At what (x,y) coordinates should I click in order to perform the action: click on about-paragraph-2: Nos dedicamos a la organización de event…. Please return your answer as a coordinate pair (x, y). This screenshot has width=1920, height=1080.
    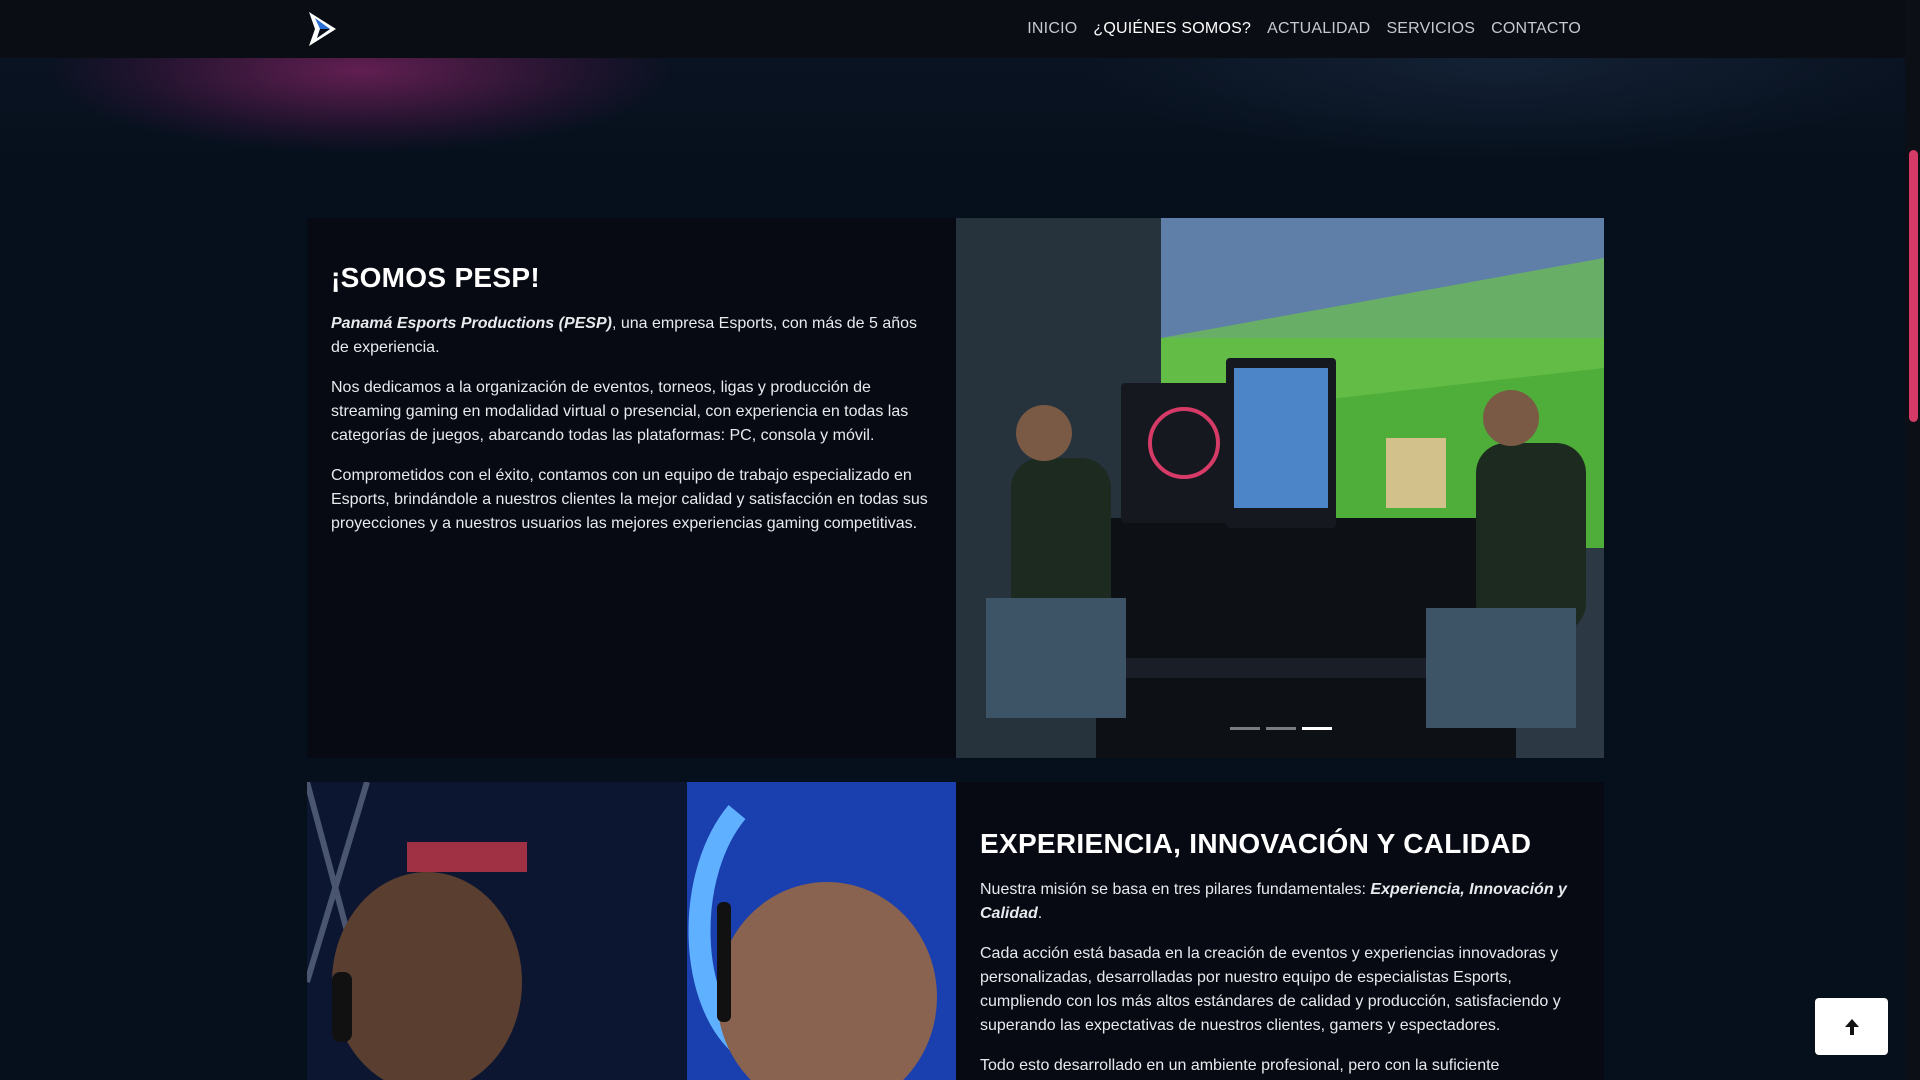
    Looking at the image, I should click on (620, 411).